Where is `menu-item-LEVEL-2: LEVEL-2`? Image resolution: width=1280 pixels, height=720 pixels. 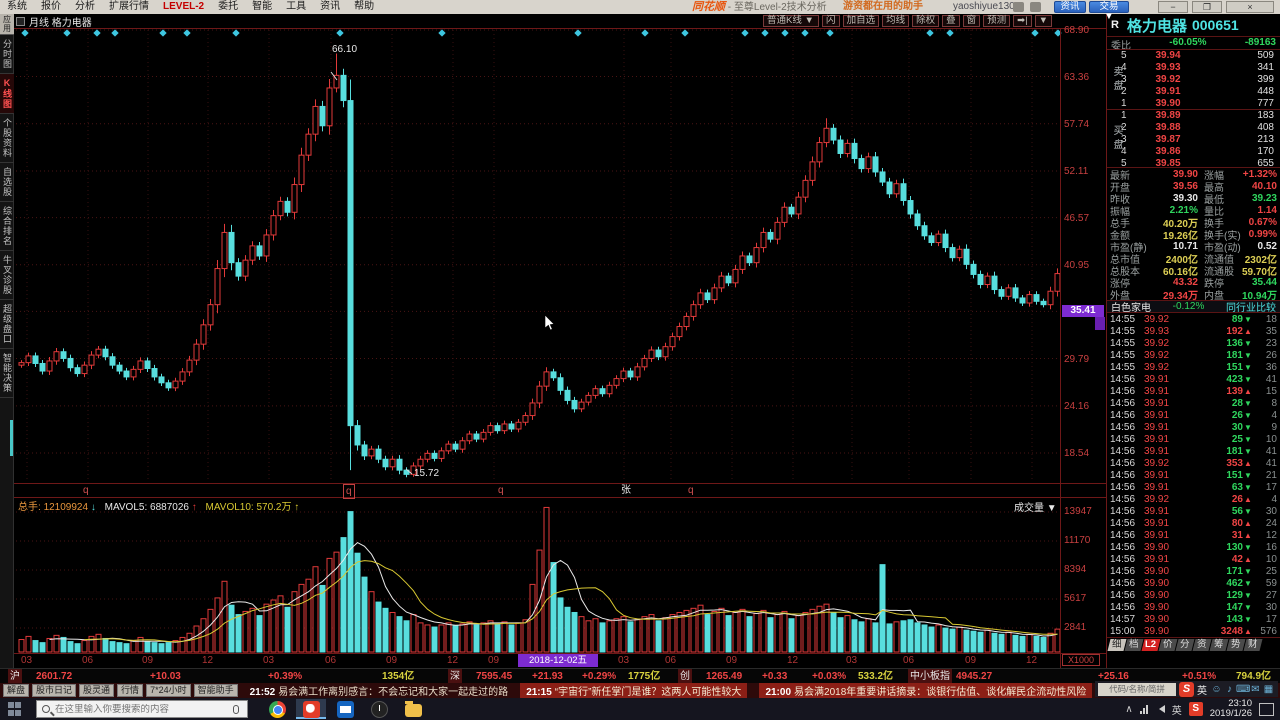
menu-item-LEVEL-2: LEVEL-2 is located at coordinates (183, 7).